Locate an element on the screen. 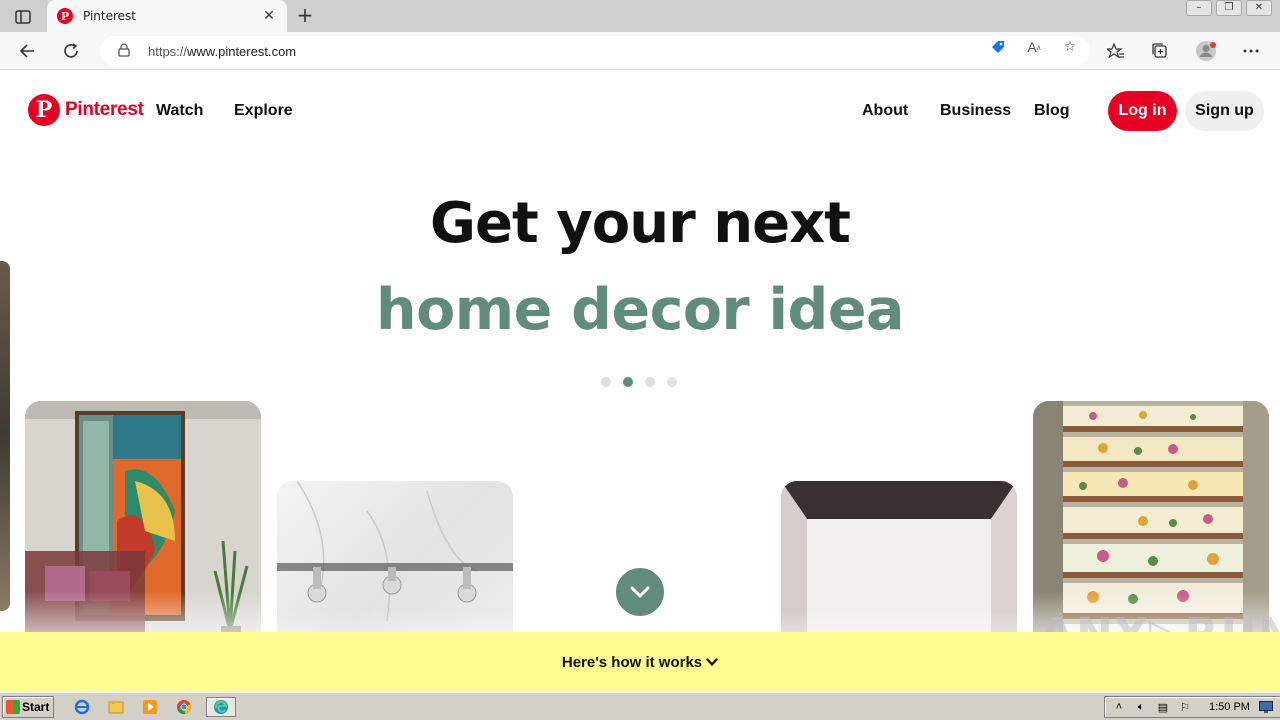 This screenshot has width=1280, height=720. network-icon: ▤ is located at coordinates (1163, 707).